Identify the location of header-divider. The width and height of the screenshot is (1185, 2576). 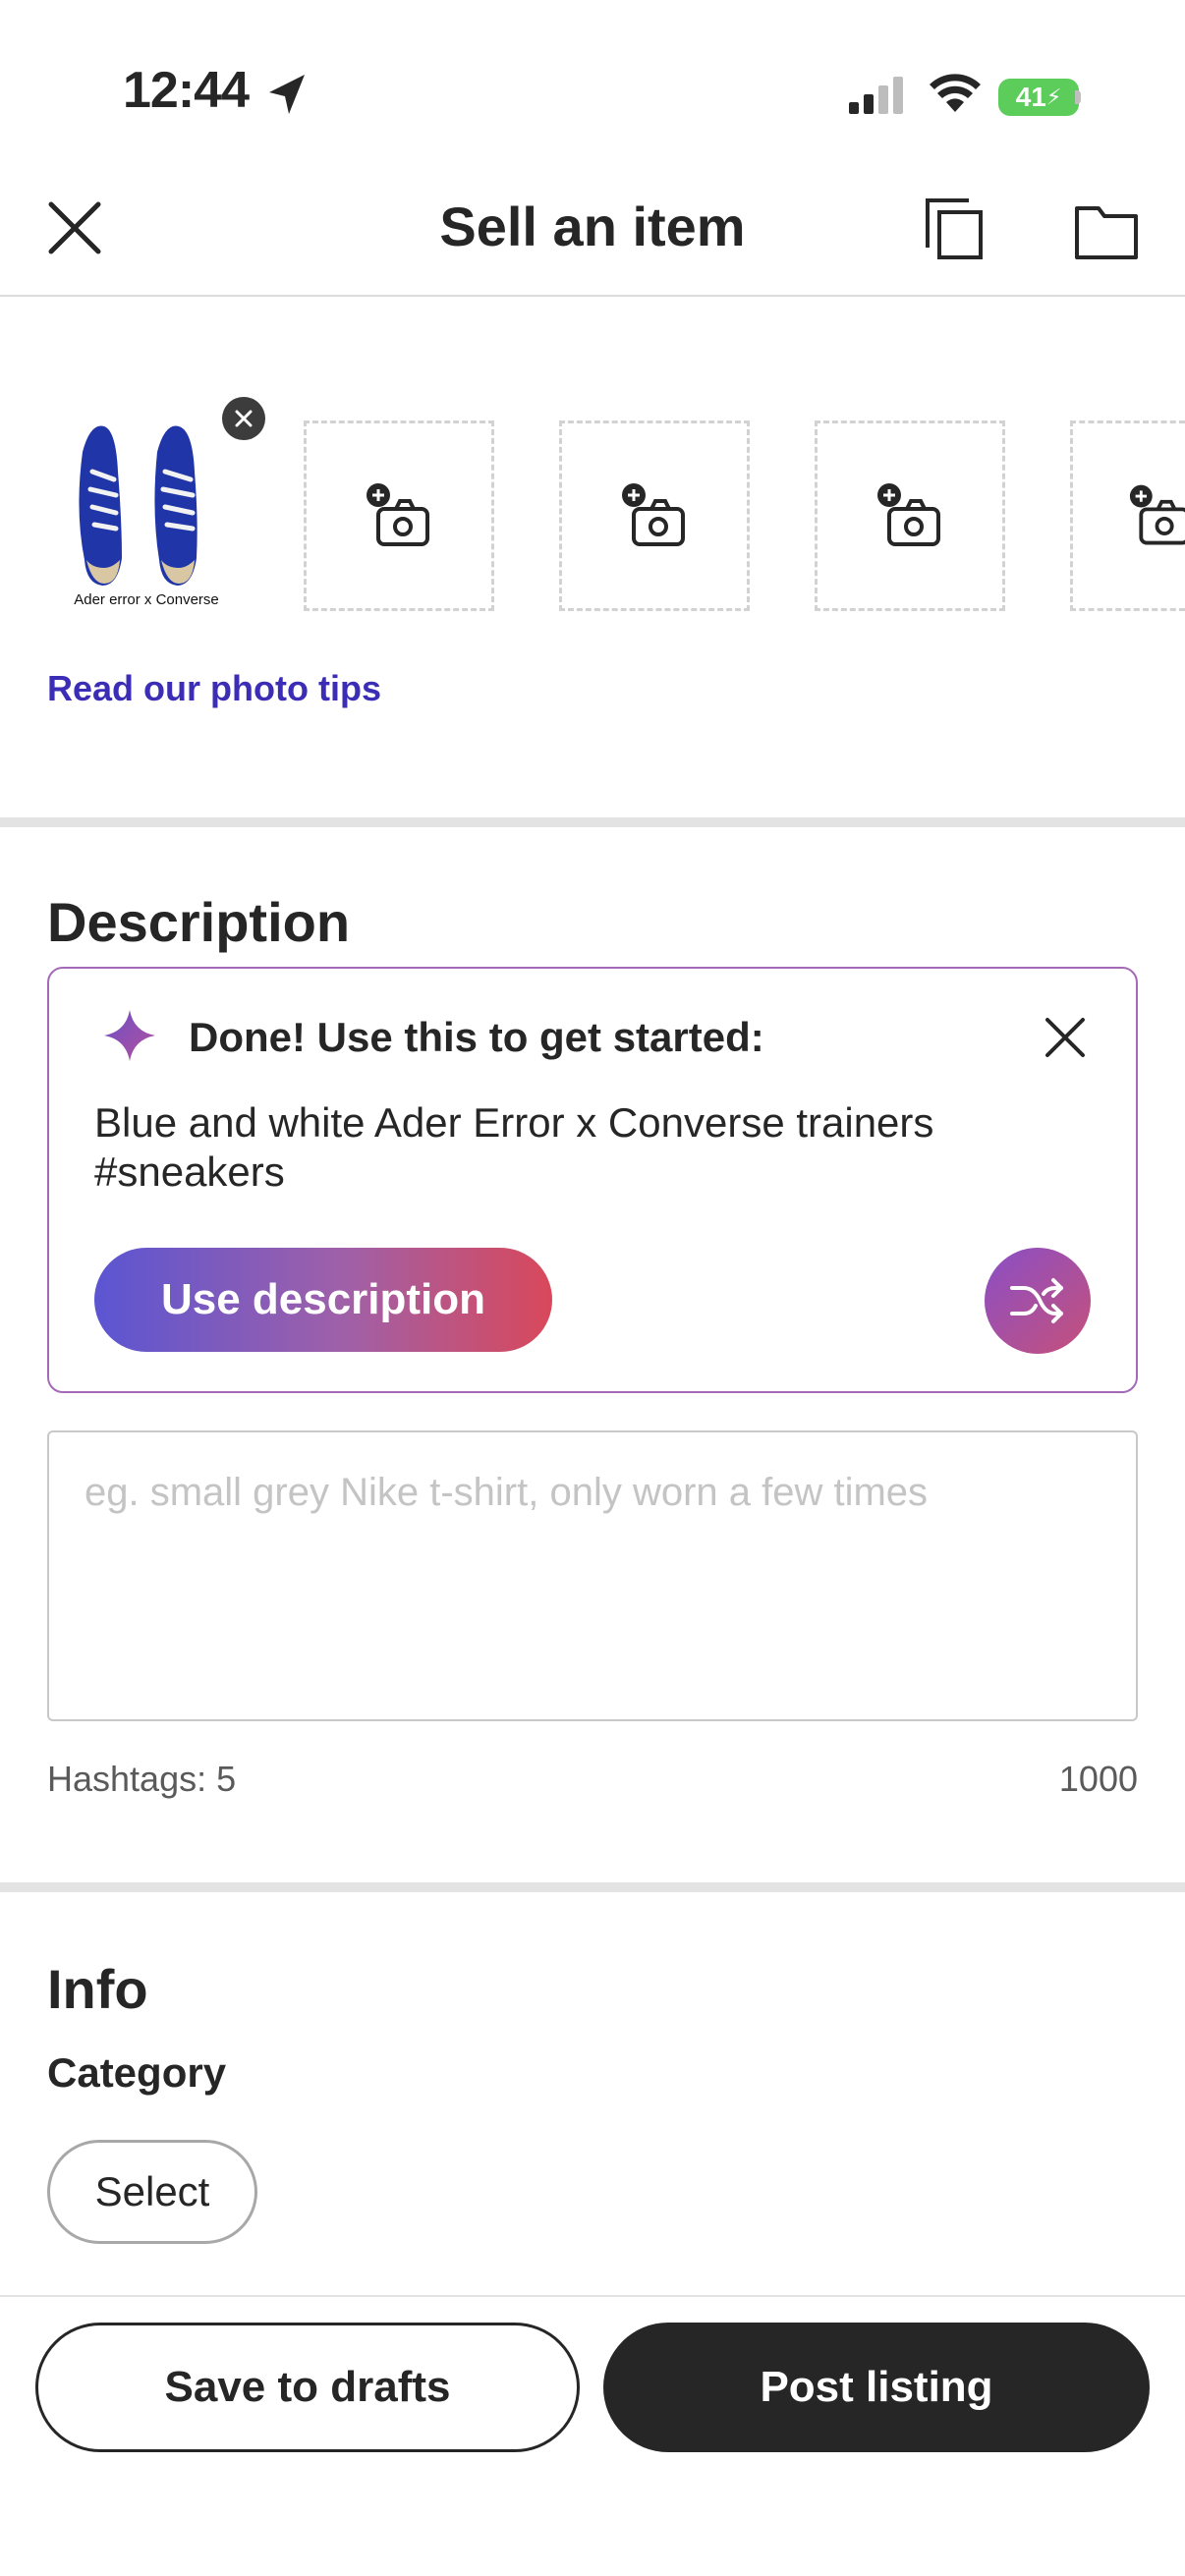
(592, 296).